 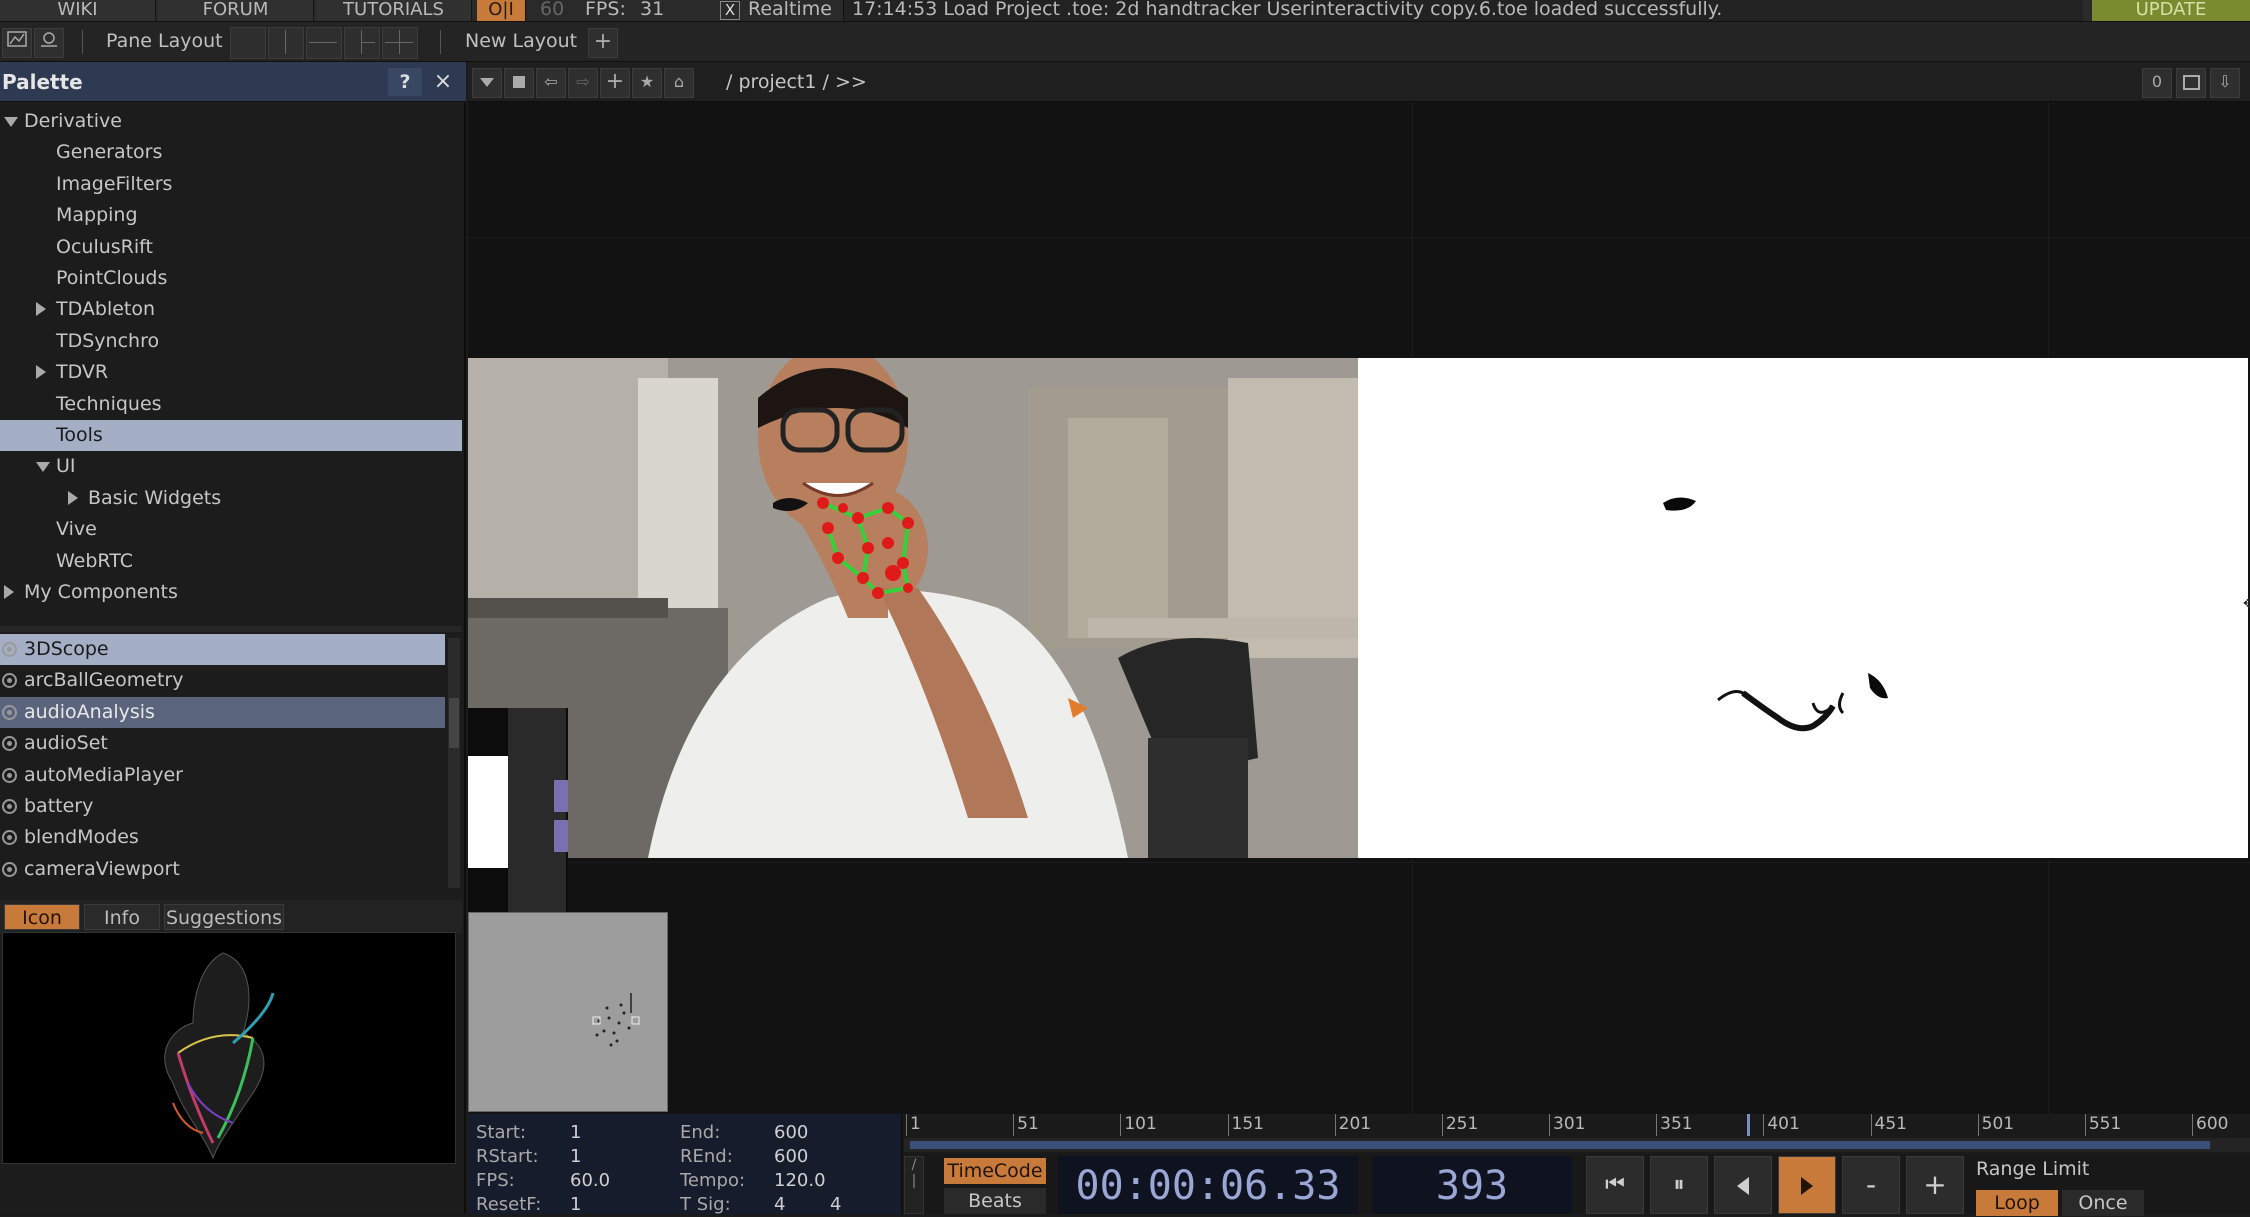 I want to click on frame-display: 393, so click(x=1472, y=1185).